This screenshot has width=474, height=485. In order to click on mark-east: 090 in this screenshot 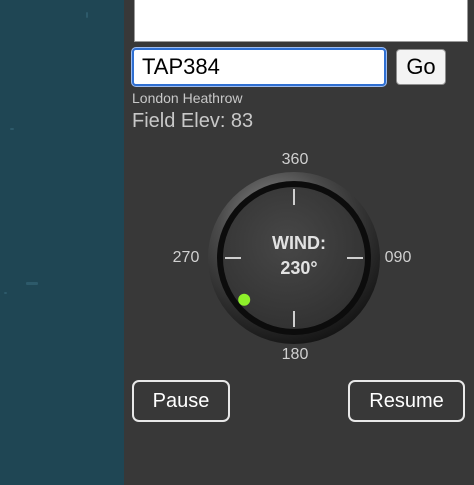, I will do `click(398, 257)`.